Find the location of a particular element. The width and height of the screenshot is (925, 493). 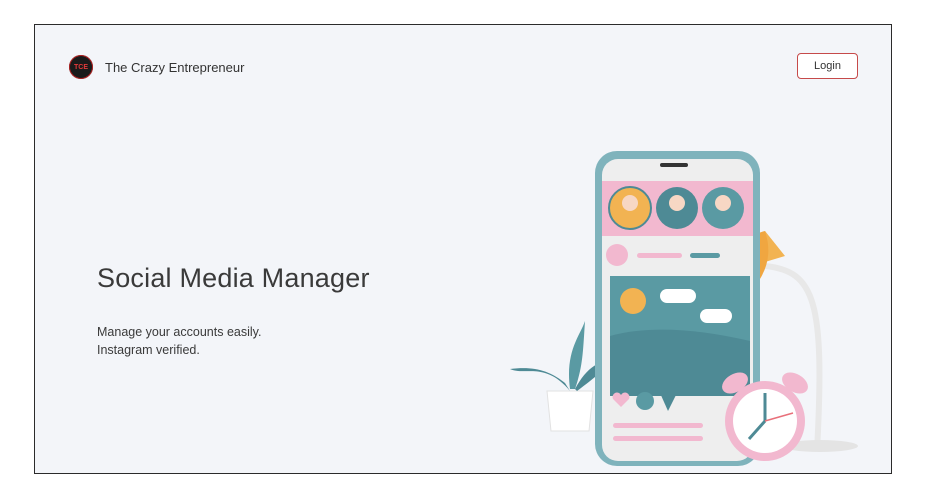

brand-name: The Crazy Entrepreneur is located at coordinates (175, 67).